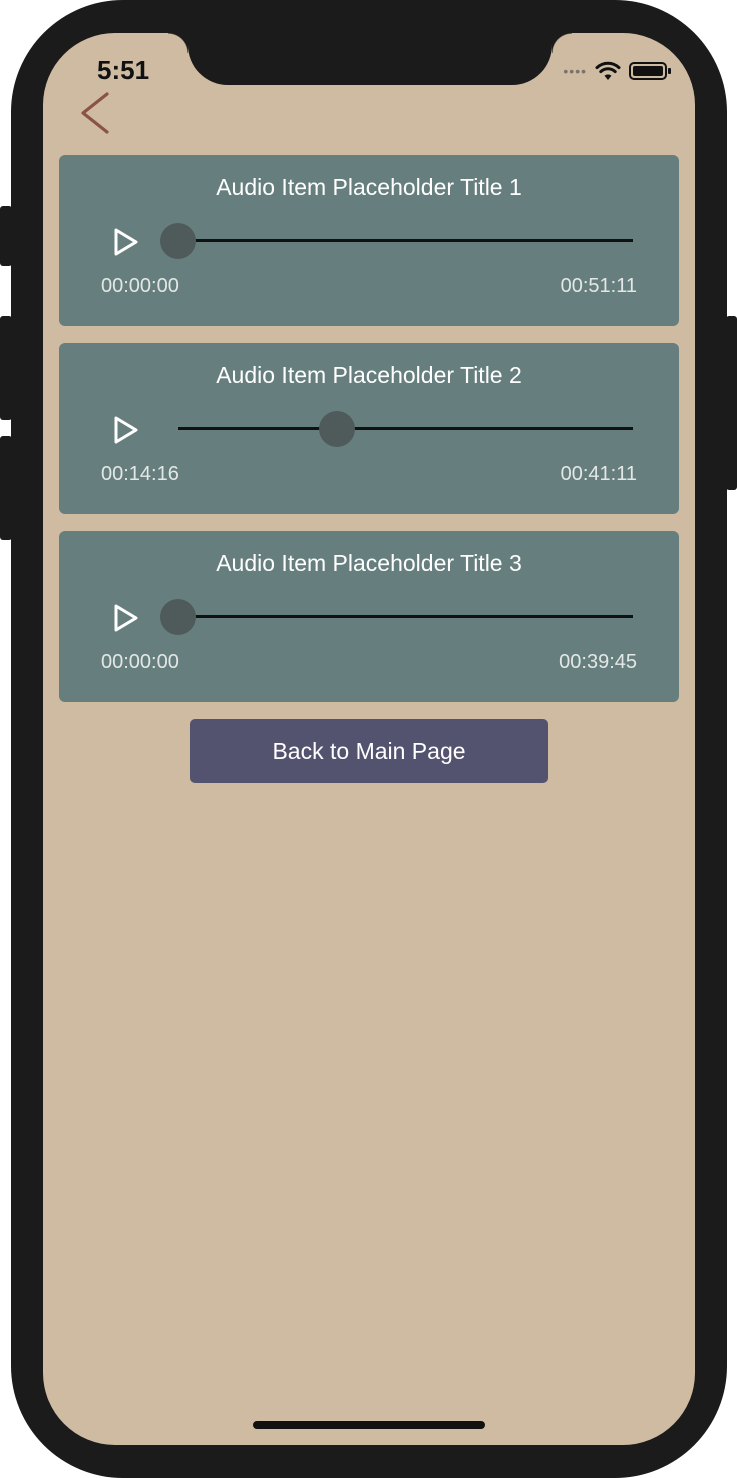  Describe the element at coordinates (369, 751) in the screenshot. I see `back-to-main-button: Back to Main Page` at that location.